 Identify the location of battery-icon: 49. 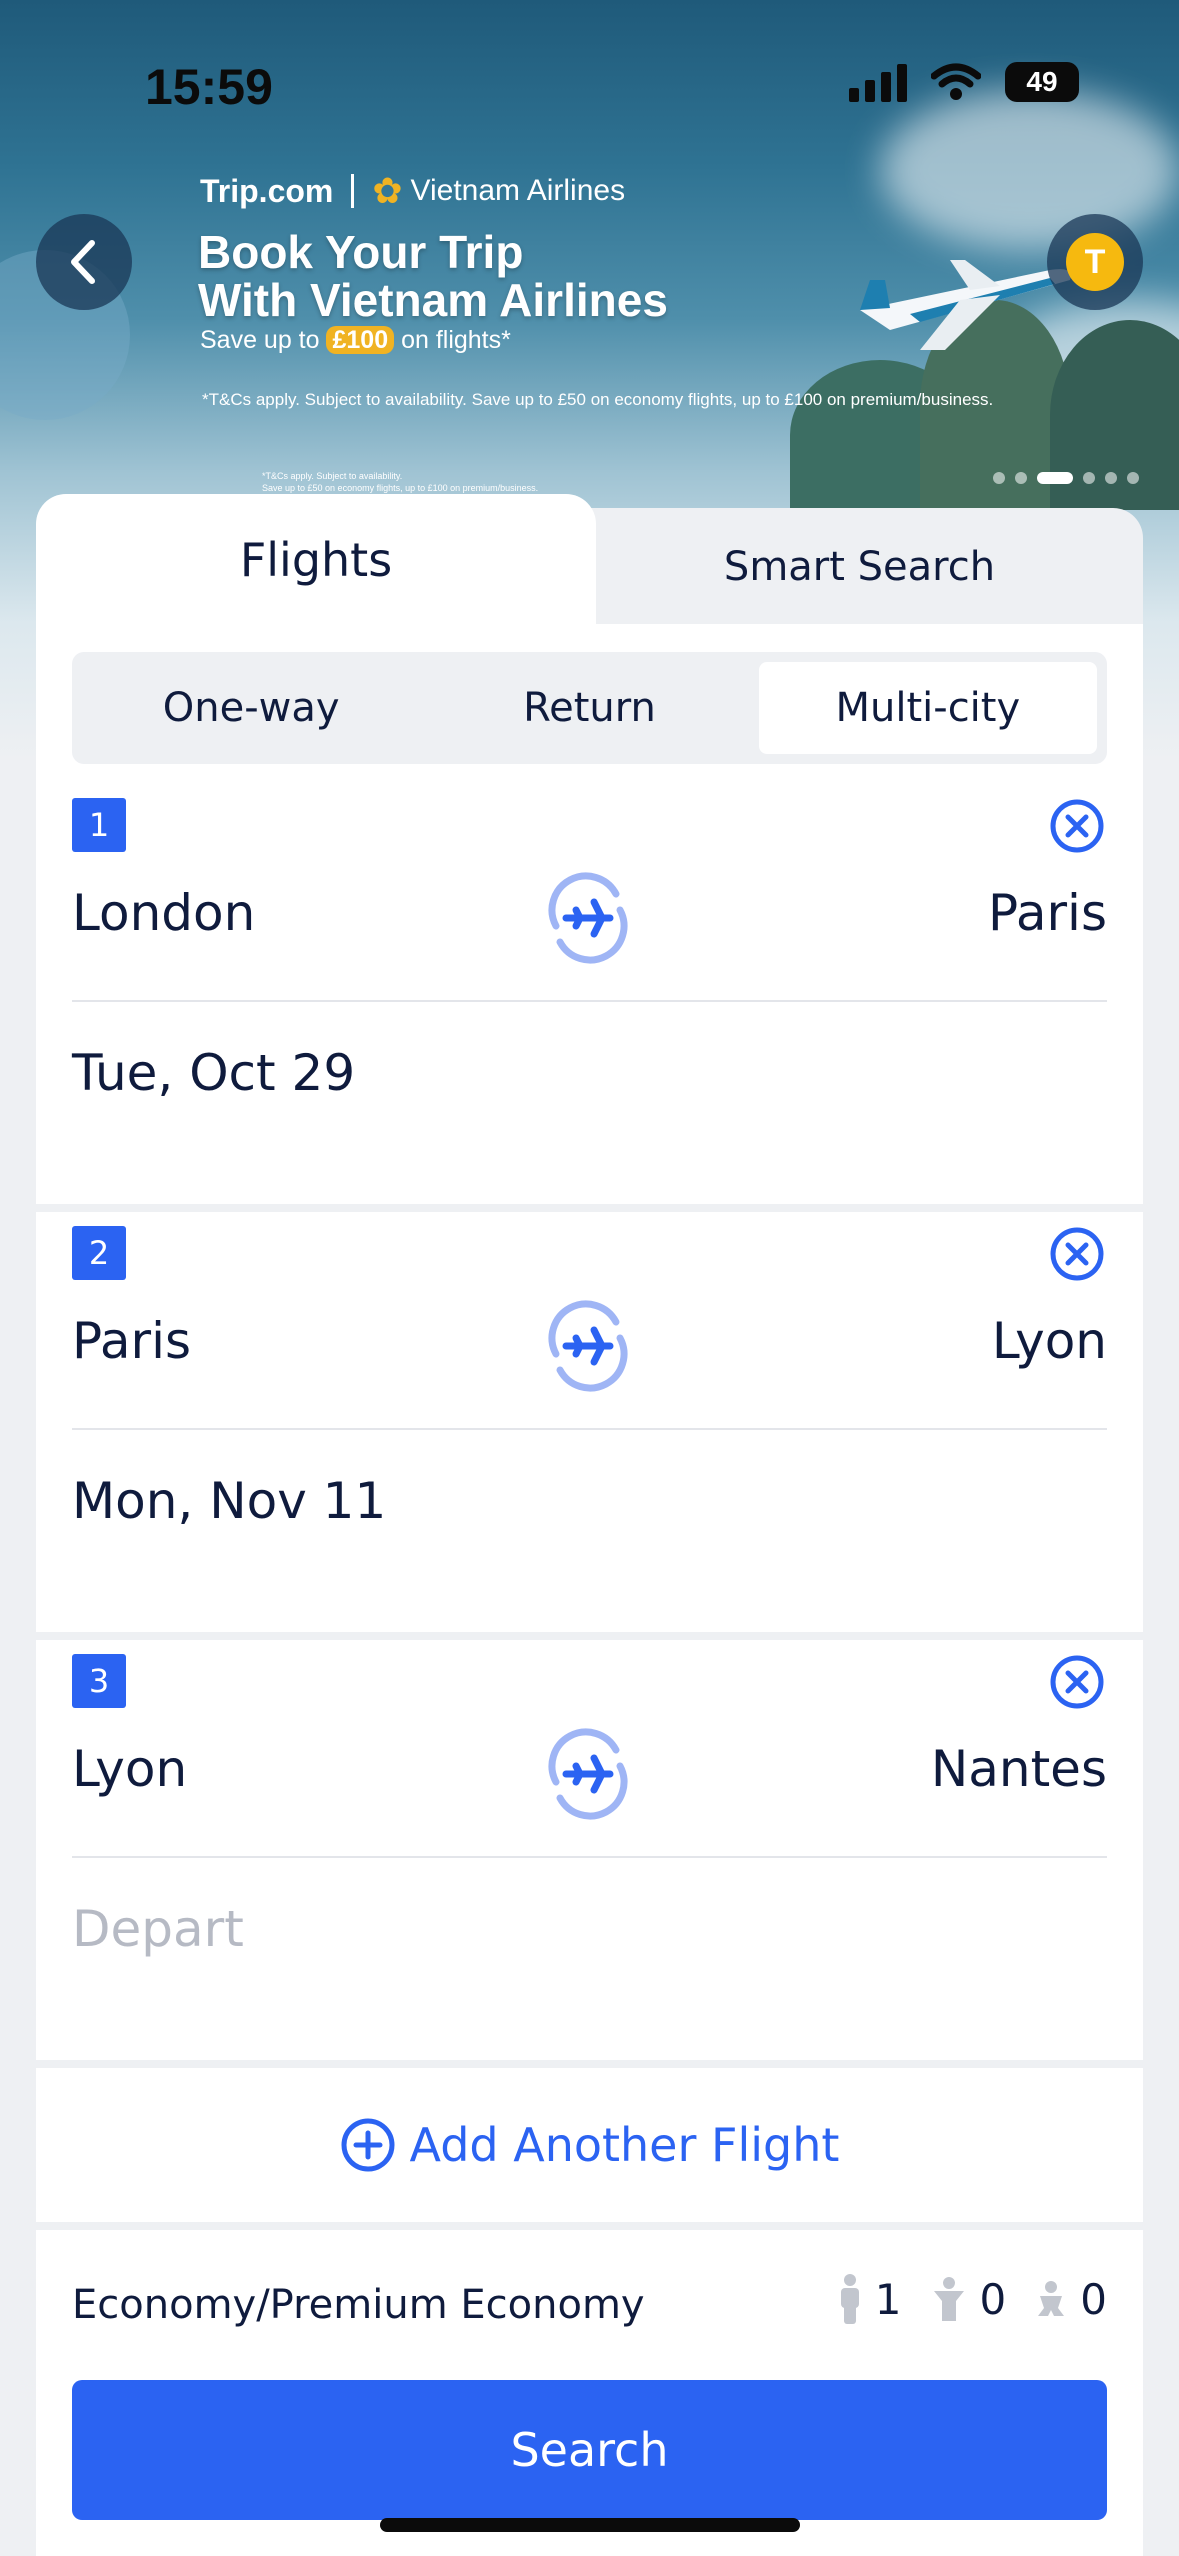
(1042, 82).